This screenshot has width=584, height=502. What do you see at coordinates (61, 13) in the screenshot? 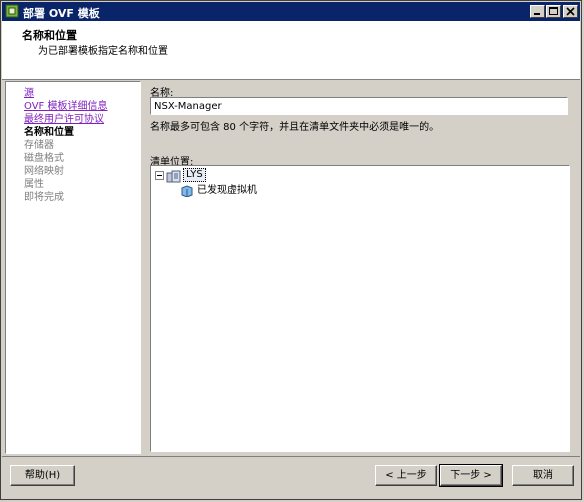
I see `window-title: 部署 OVF 模板` at bounding box center [61, 13].